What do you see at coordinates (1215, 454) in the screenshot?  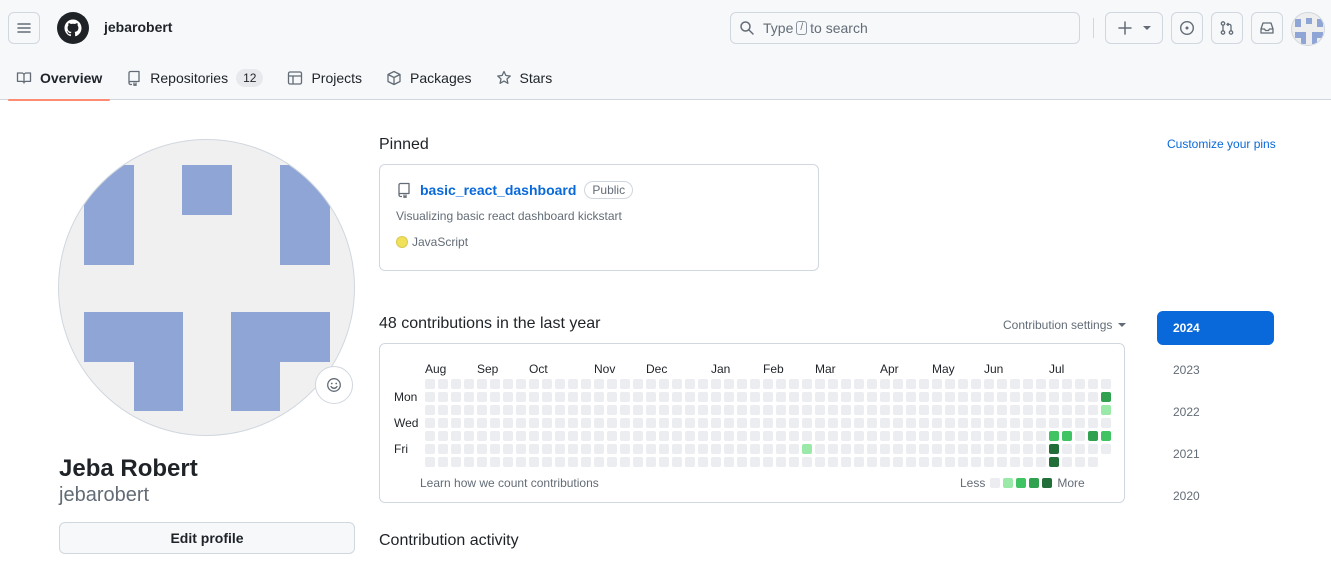 I see `year-2021: 2021` at bounding box center [1215, 454].